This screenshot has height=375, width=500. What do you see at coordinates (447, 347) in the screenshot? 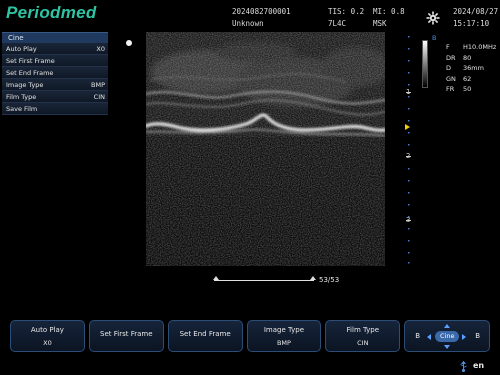
I see `arrow-down-icon` at bounding box center [447, 347].